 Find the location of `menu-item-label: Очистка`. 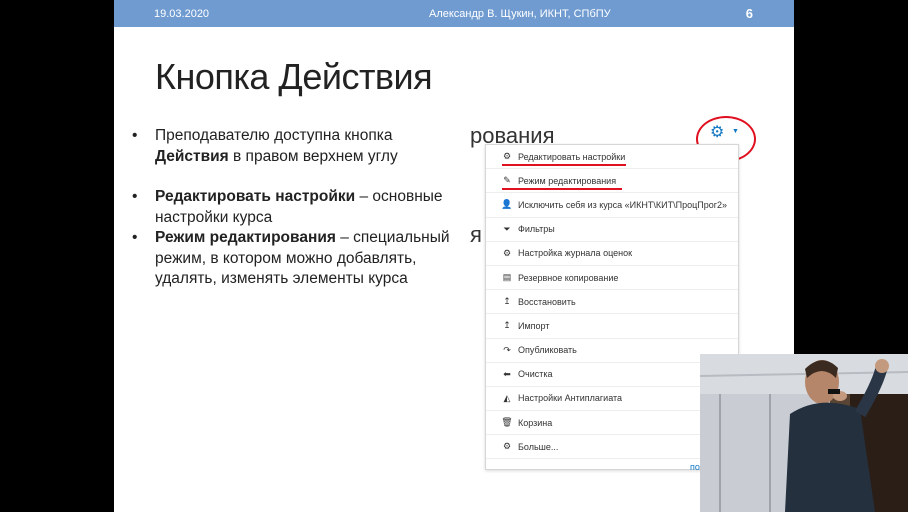

menu-item-label: Очистка is located at coordinates (535, 374).